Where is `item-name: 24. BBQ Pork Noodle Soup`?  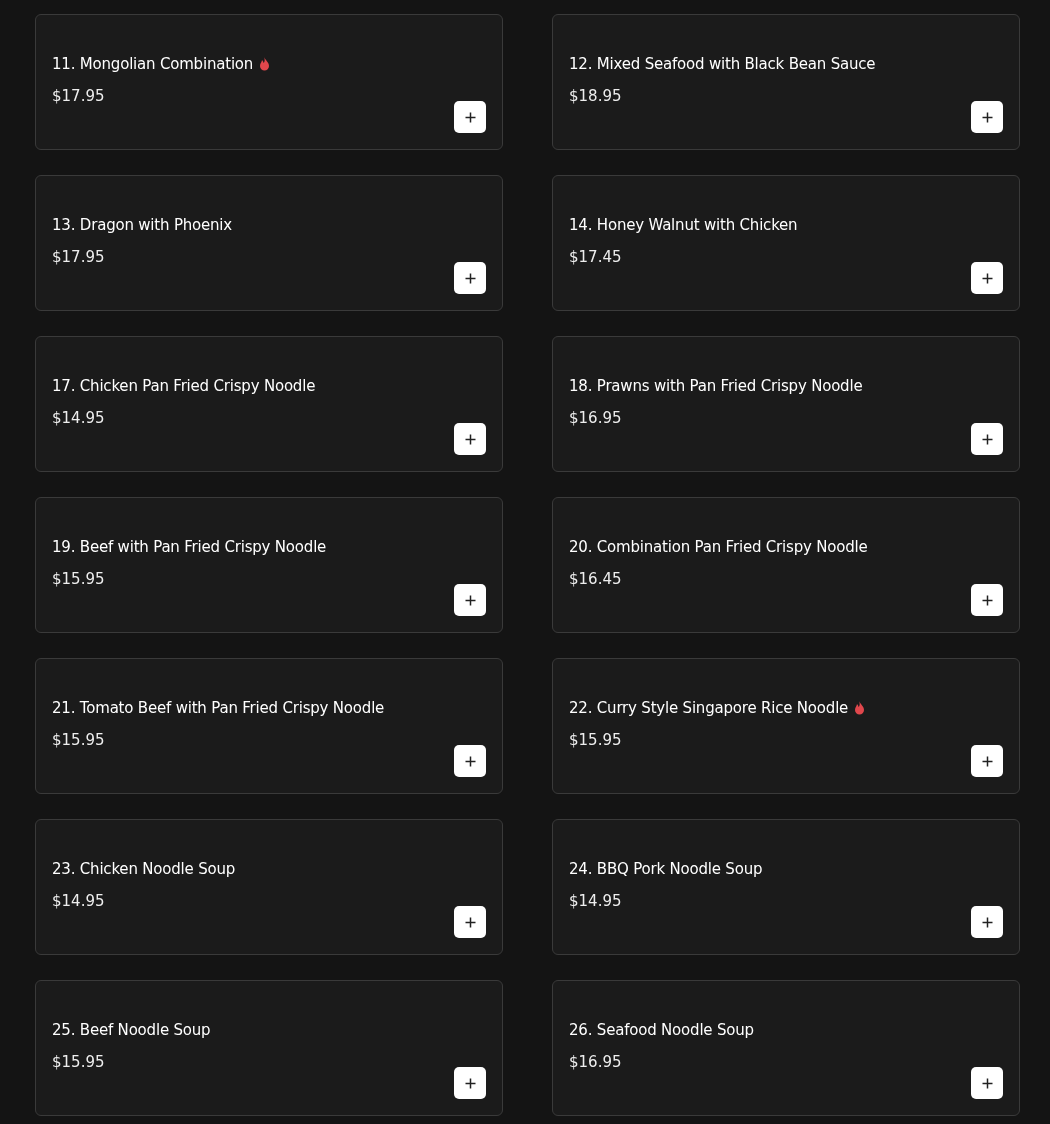 item-name: 24. BBQ Pork Noodle Soup is located at coordinates (666, 869).